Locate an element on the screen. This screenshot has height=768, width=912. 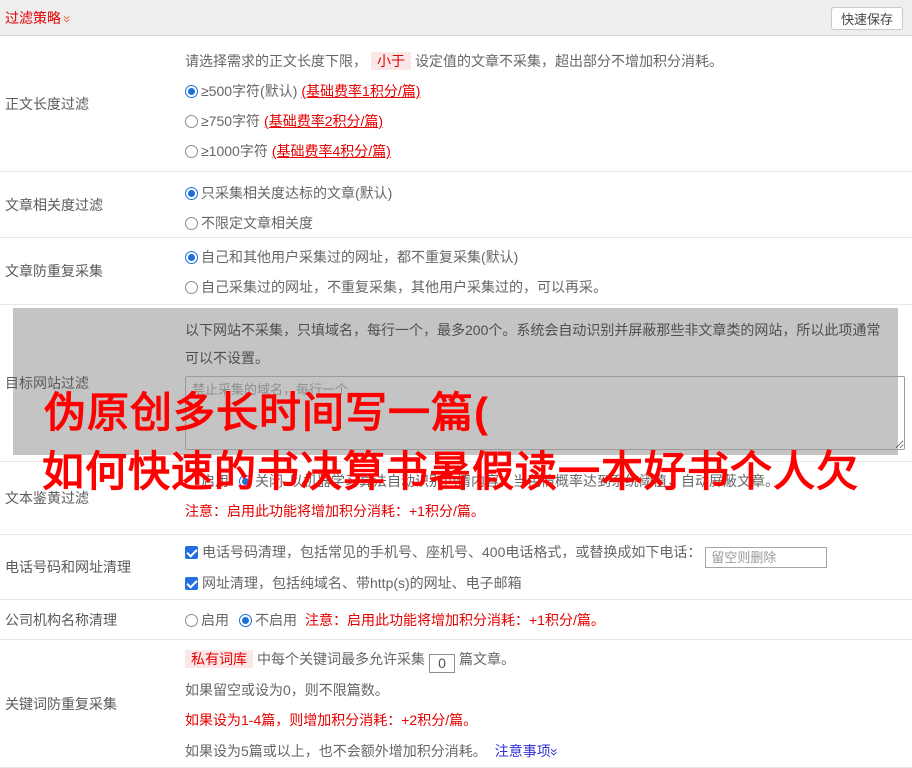
option-row: 网址清理，包括纯域名、带http(s)的网址、电子邮箱 is located at coordinates (548, 583).